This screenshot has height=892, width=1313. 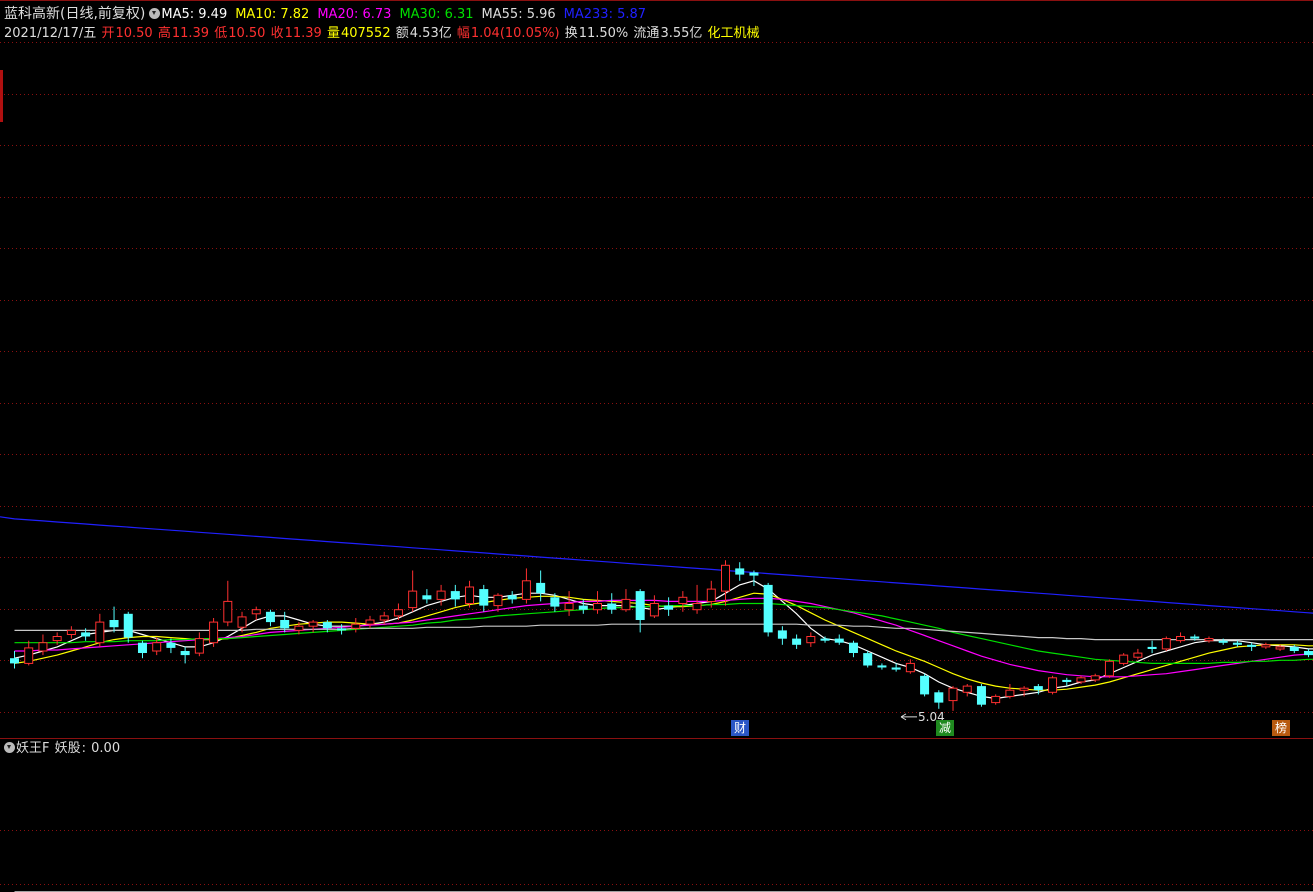 What do you see at coordinates (333, 33) in the screenshot?
I see `volume-label: 量` at bounding box center [333, 33].